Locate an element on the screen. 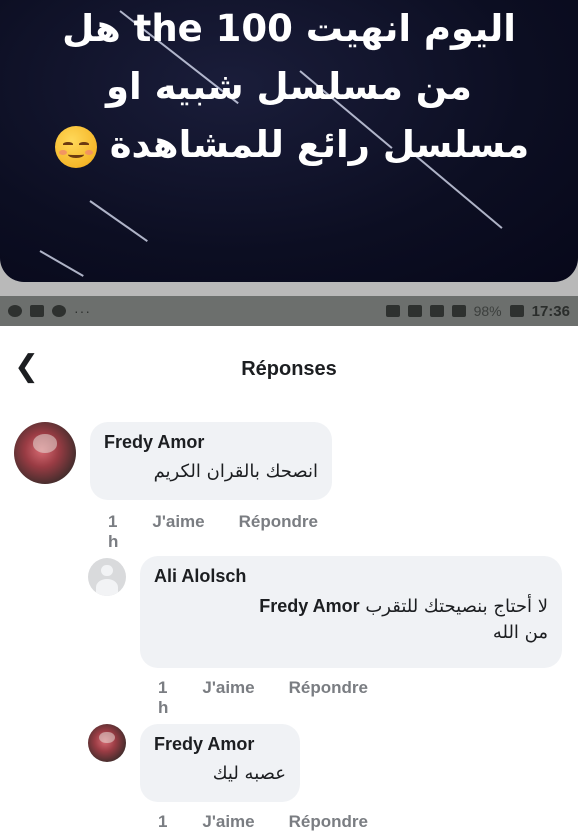 The image size is (578, 834). phone-status-bar: ··· 98% 17:36 is located at coordinates (289, 311).